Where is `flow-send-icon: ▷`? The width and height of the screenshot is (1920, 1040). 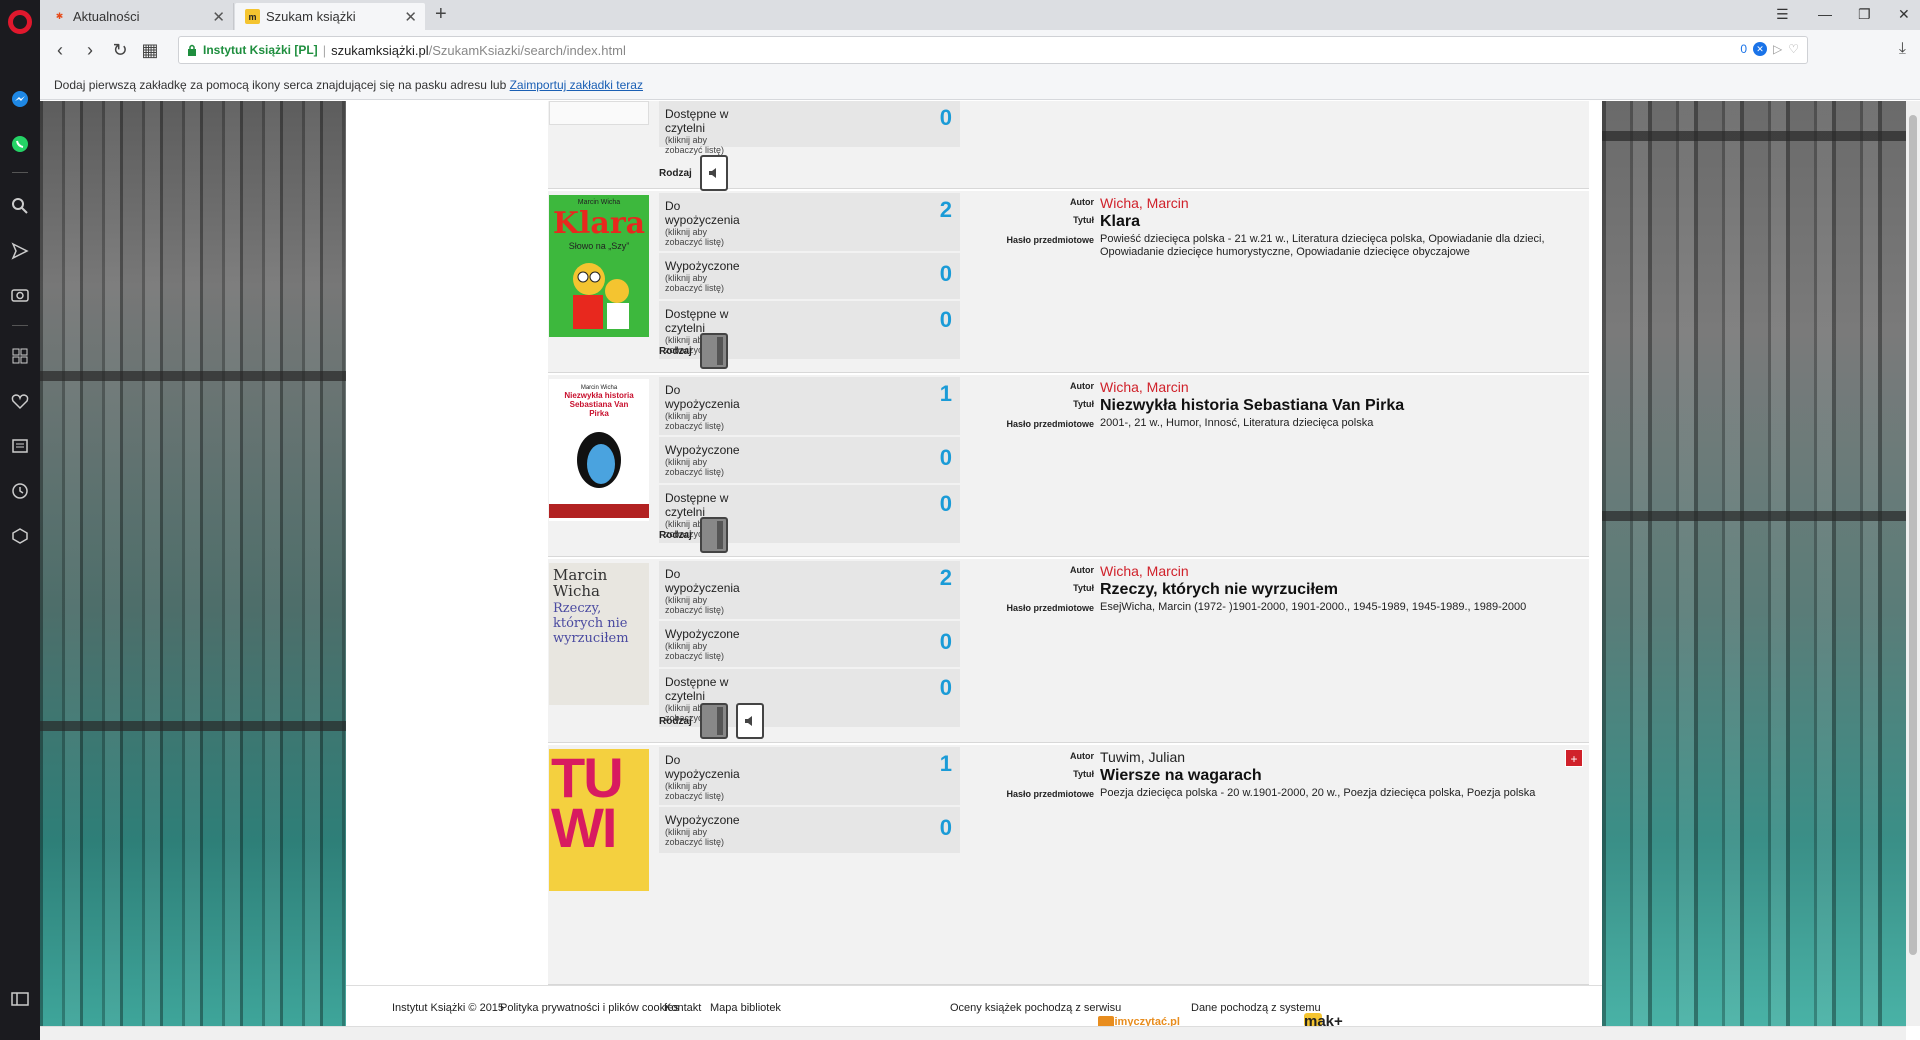
flow-send-icon: ▷ is located at coordinates (1777, 49).